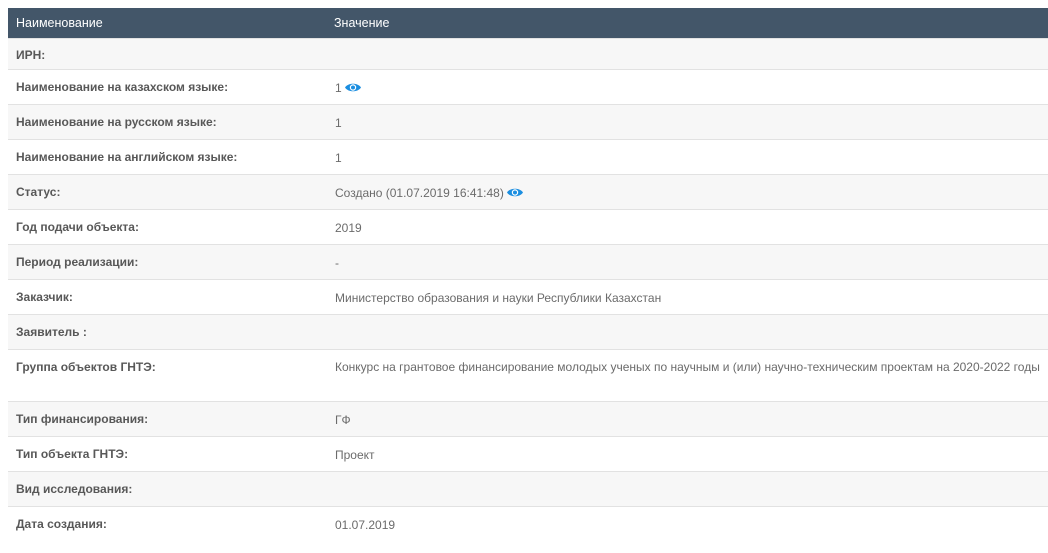 The image size is (1048, 553). I want to click on row-value: 01.07.2019, so click(687, 520).